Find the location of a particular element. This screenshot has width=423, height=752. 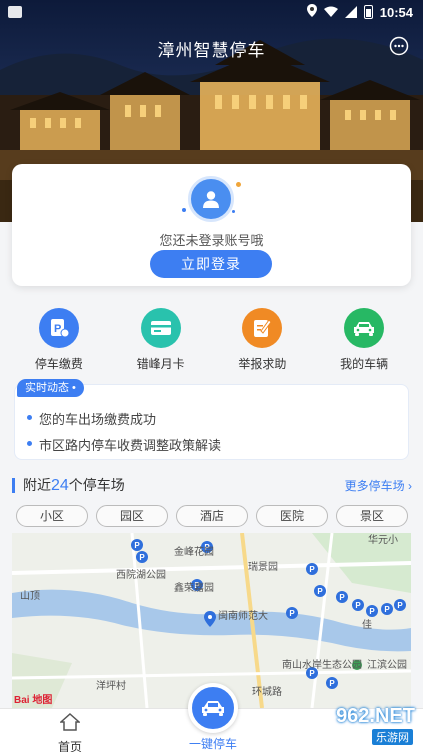

wifi-icon is located at coordinates (330, 12).